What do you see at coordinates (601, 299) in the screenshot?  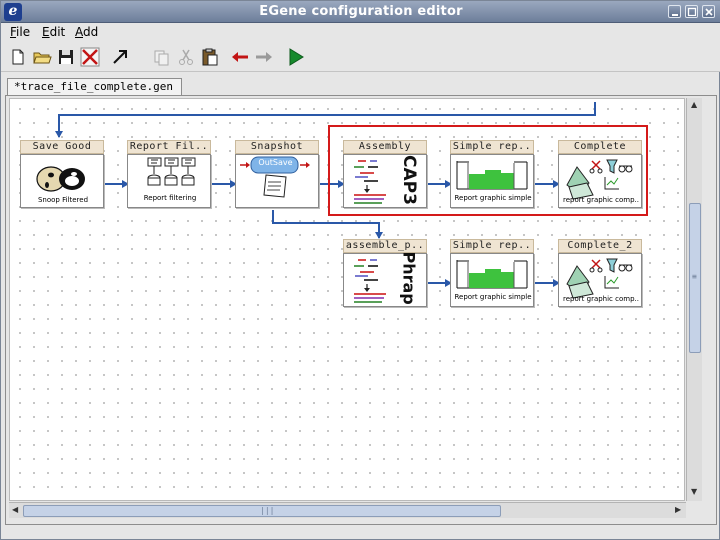 I see `node-complete-2-caption: report graphic comp..` at bounding box center [601, 299].